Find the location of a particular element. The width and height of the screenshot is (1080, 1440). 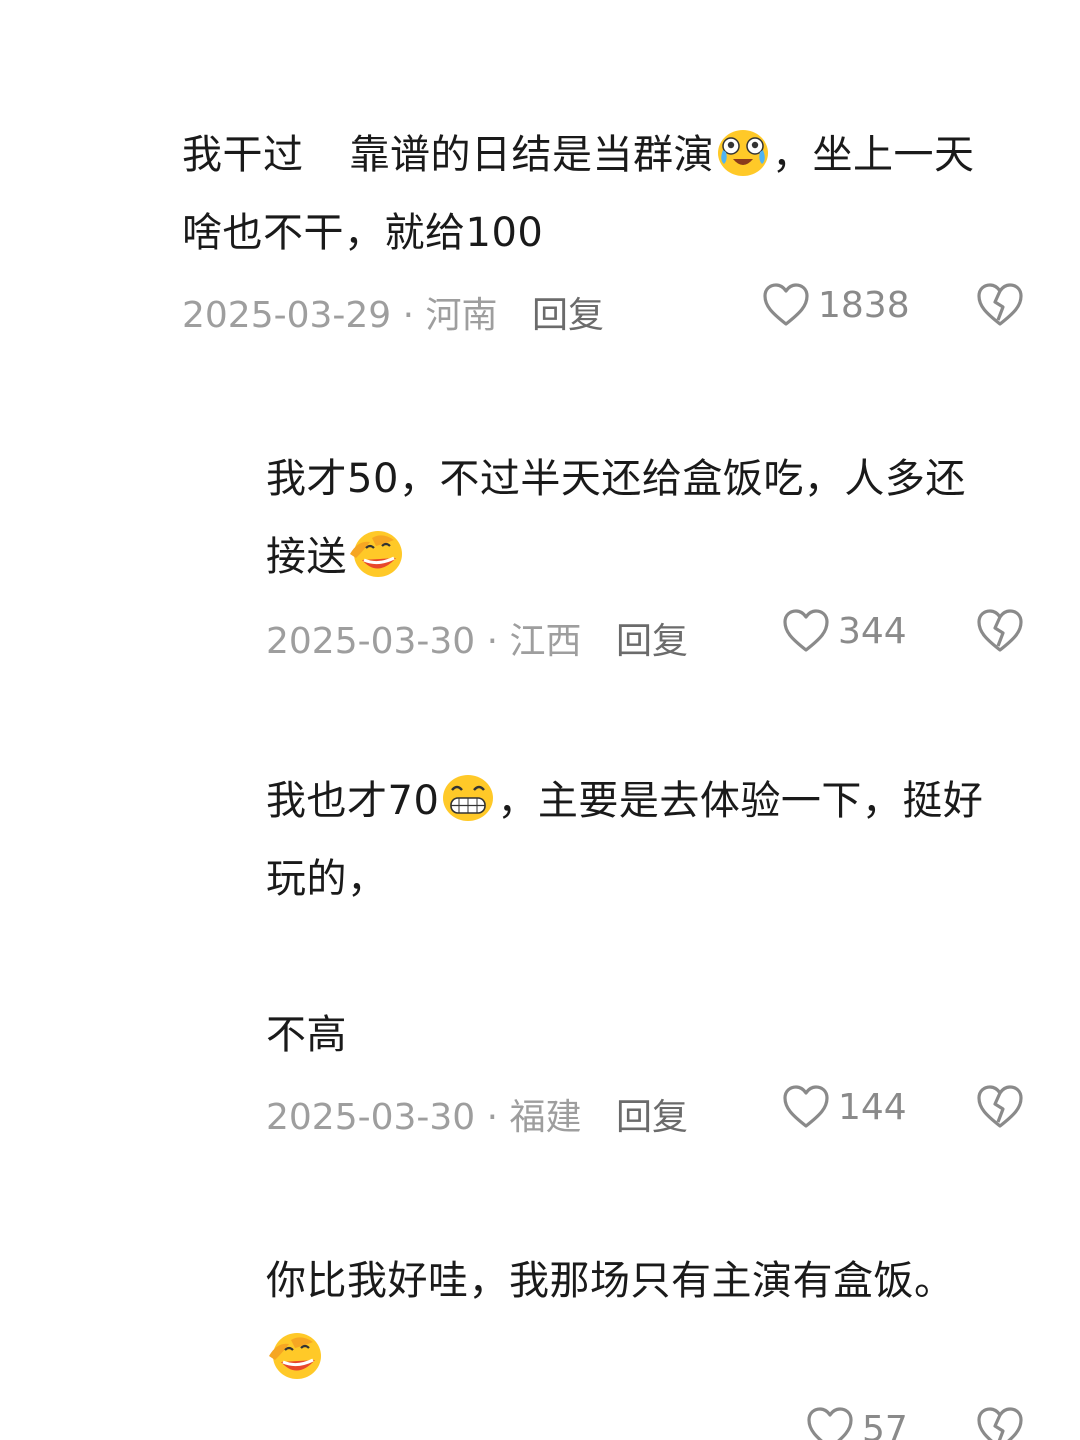

comment-text-part: 接送 is located at coordinates (306, 557).